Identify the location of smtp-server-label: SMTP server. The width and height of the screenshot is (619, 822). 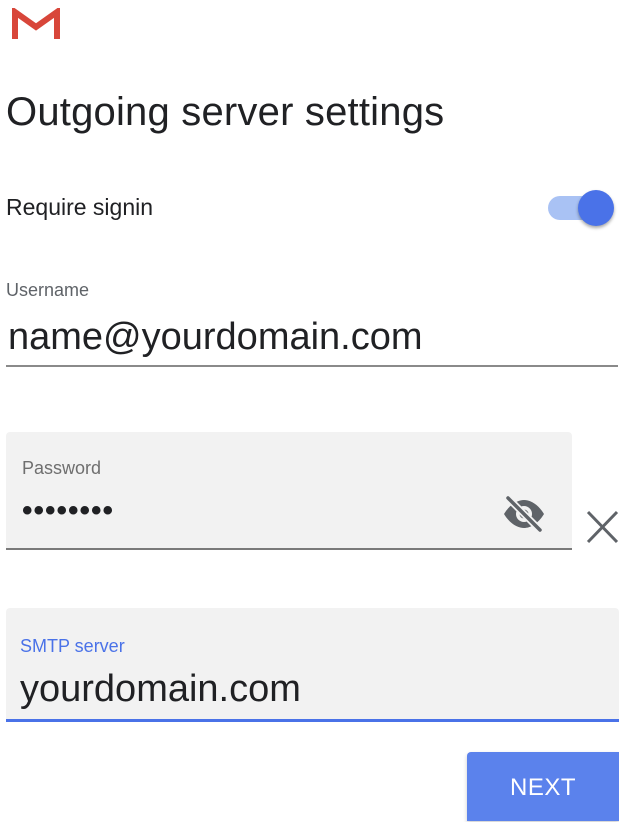
(72, 646).